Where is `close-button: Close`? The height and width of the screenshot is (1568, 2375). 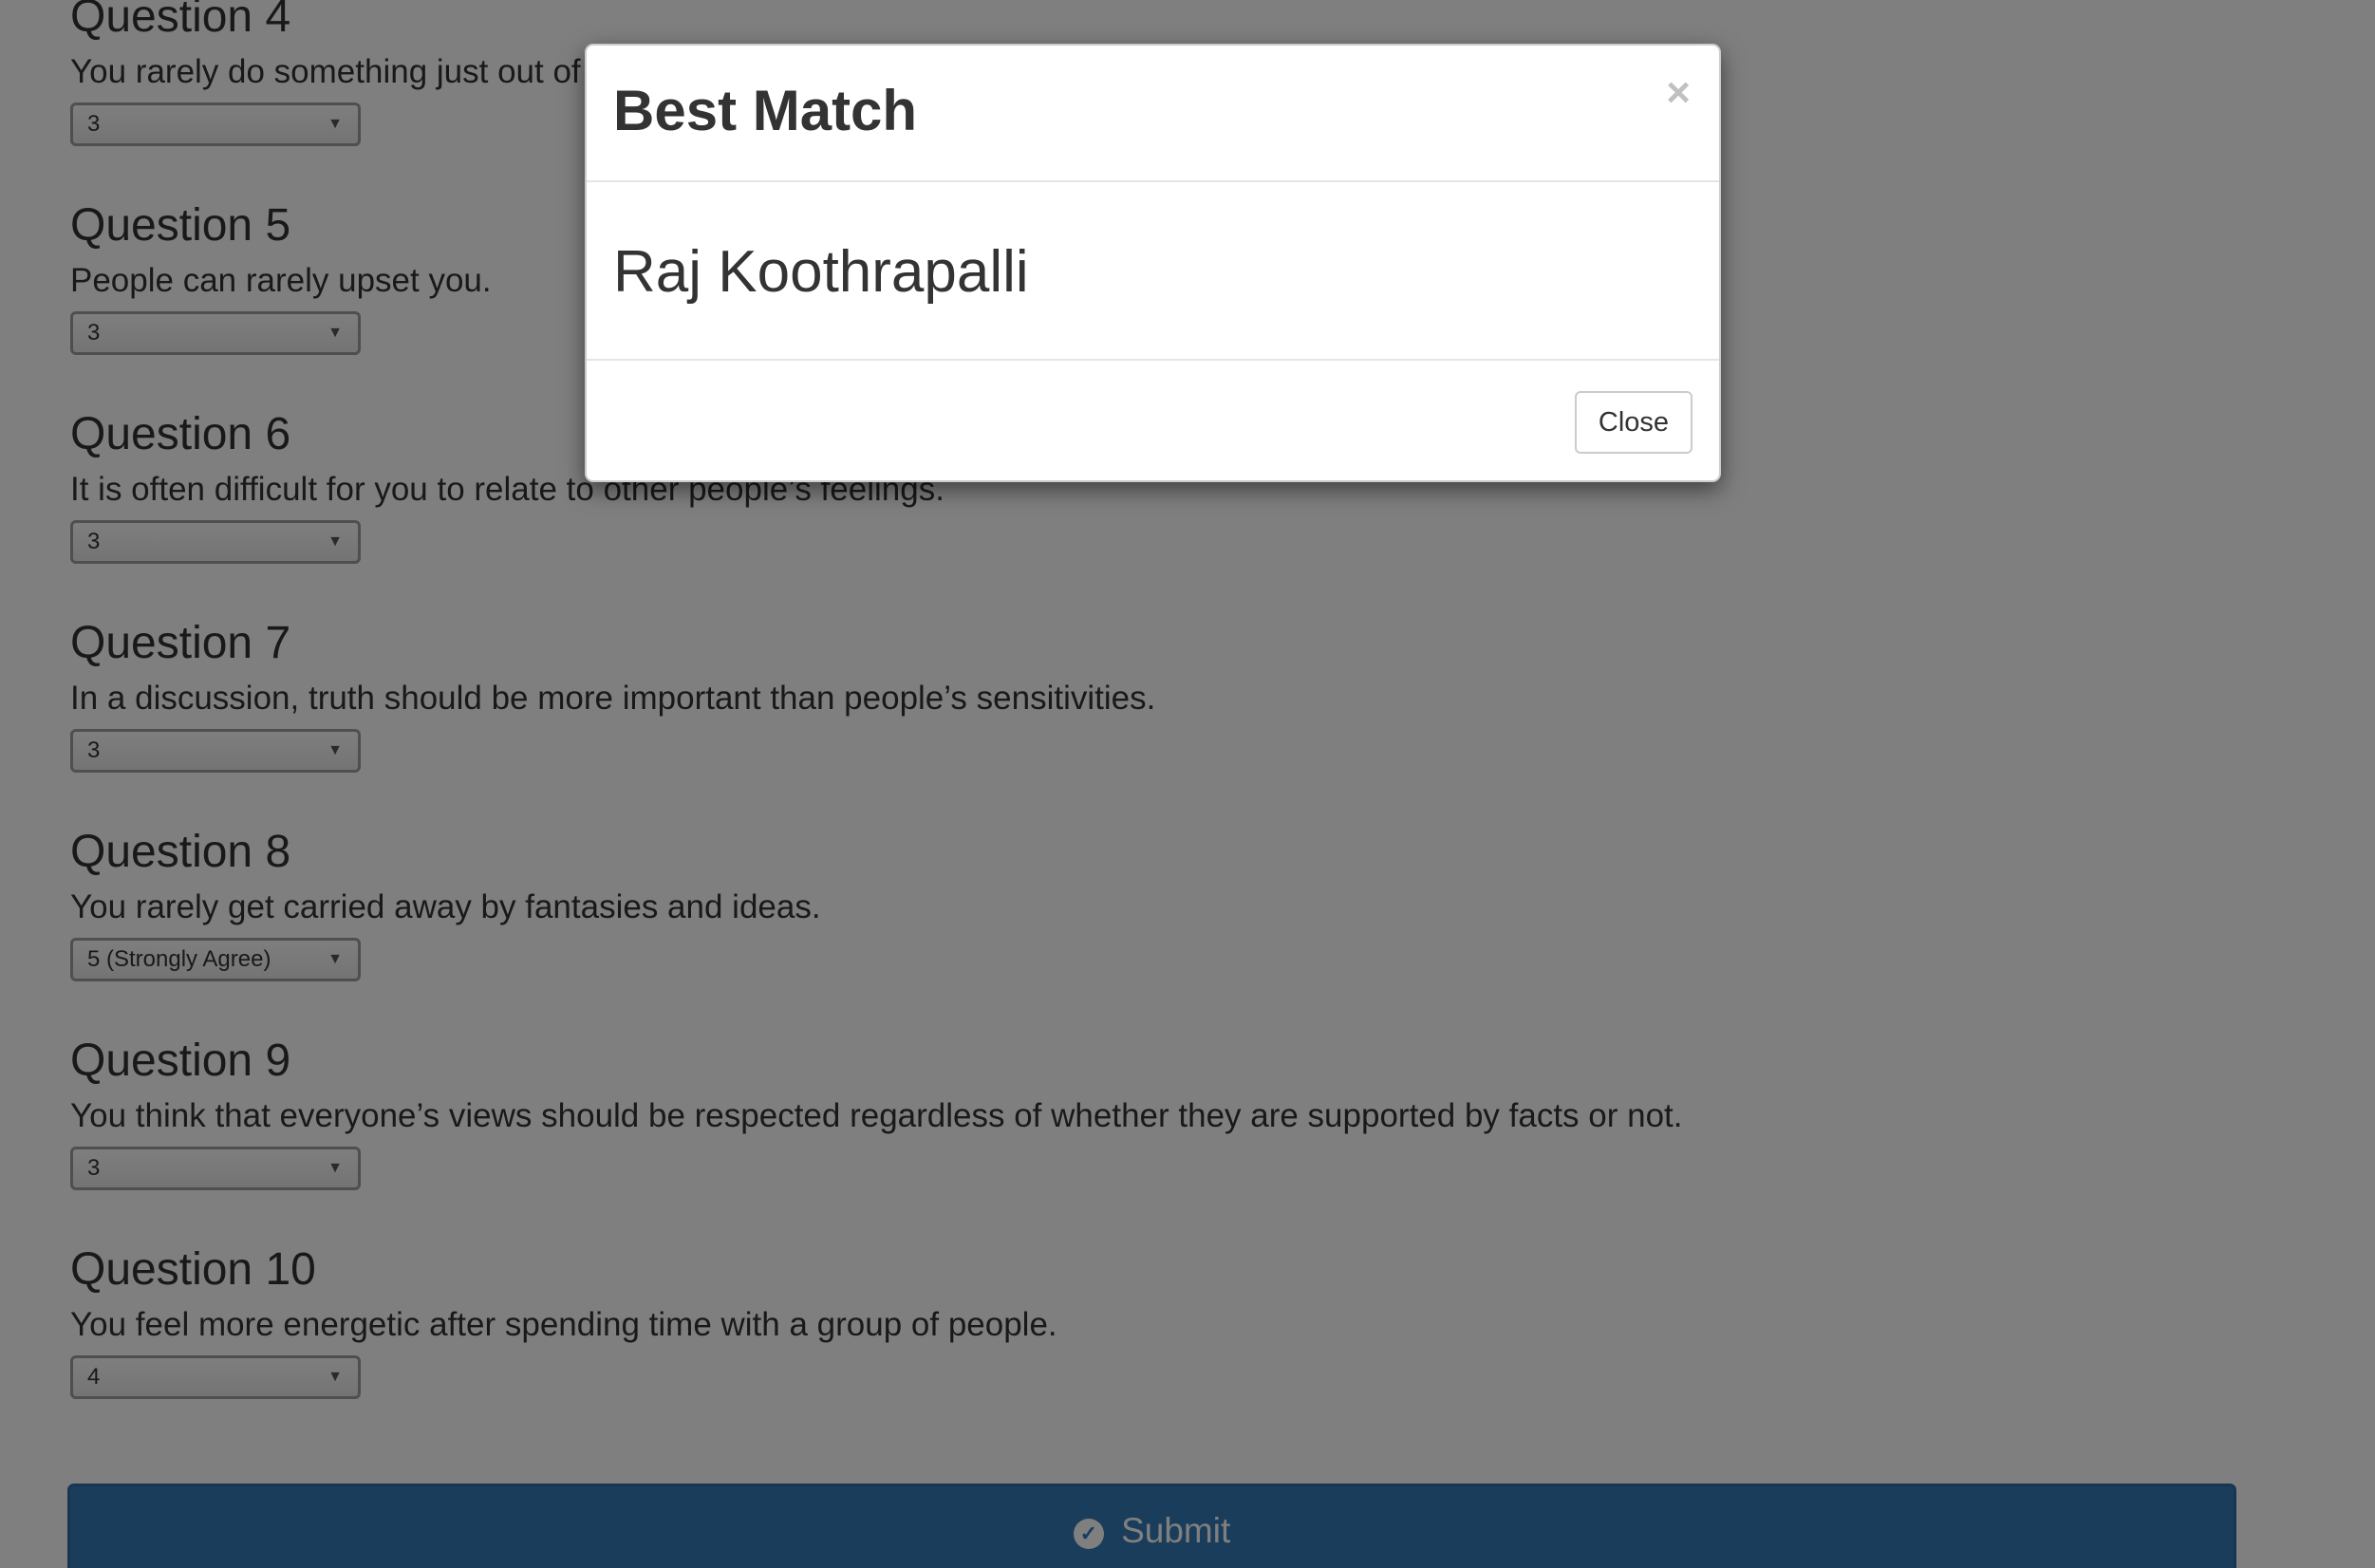
close-button: Close is located at coordinates (1633, 423).